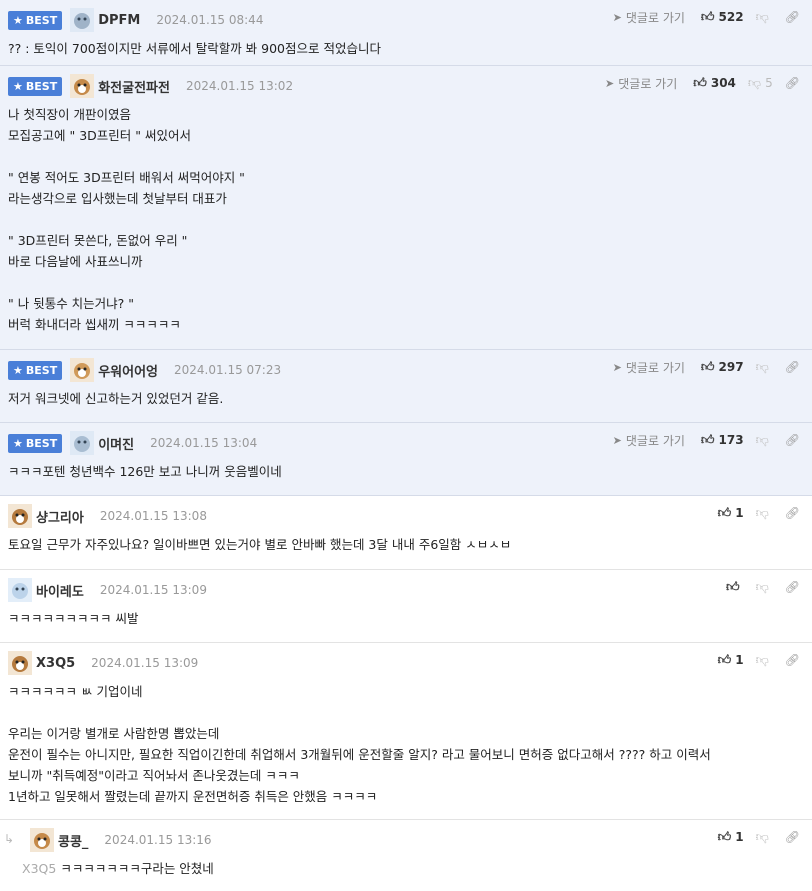 This screenshot has width=812, height=891. What do you see at coordinates (128, 370) in the screenshot?
I see `nickname: 우워어어엉` at bounding box center [128, 370].